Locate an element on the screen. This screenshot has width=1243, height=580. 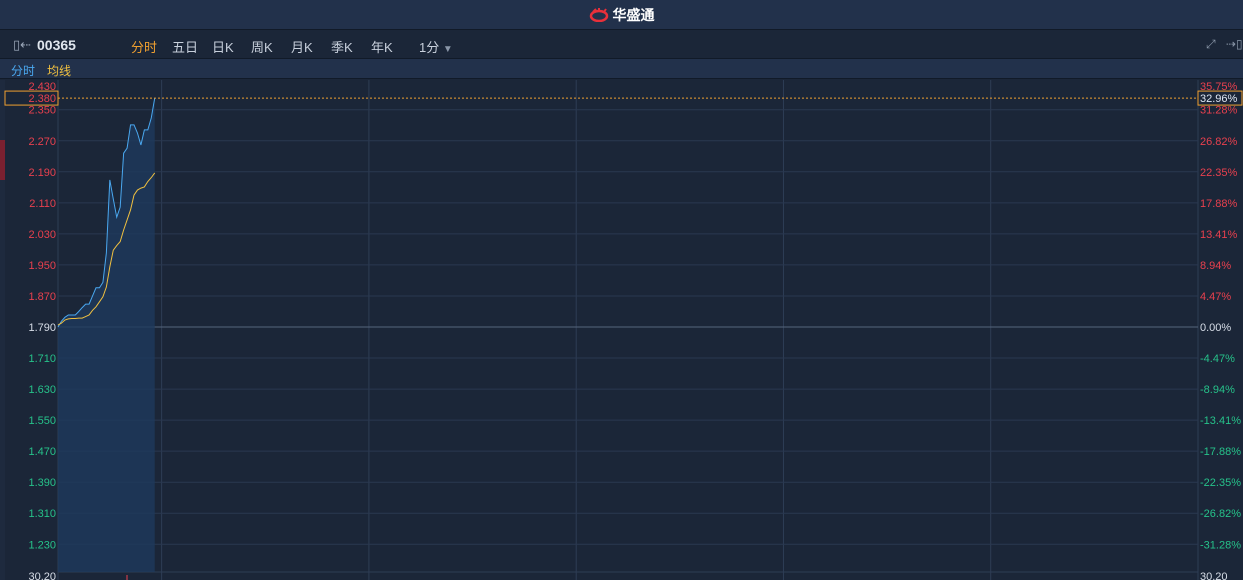
collapse-left-icon: ▯⇠ is located at coordinates (22, 45).